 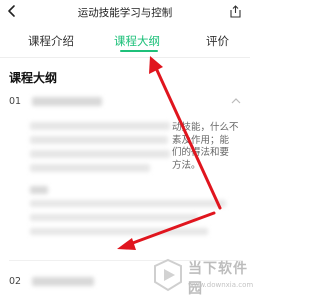 I want to click on arrowhead-icon, so click(x=126, y=244).